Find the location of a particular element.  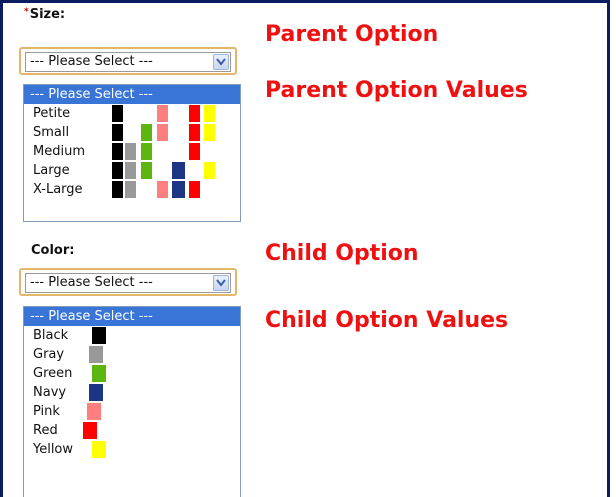

size-option-label: Petite is located at coordinates (52, 113).